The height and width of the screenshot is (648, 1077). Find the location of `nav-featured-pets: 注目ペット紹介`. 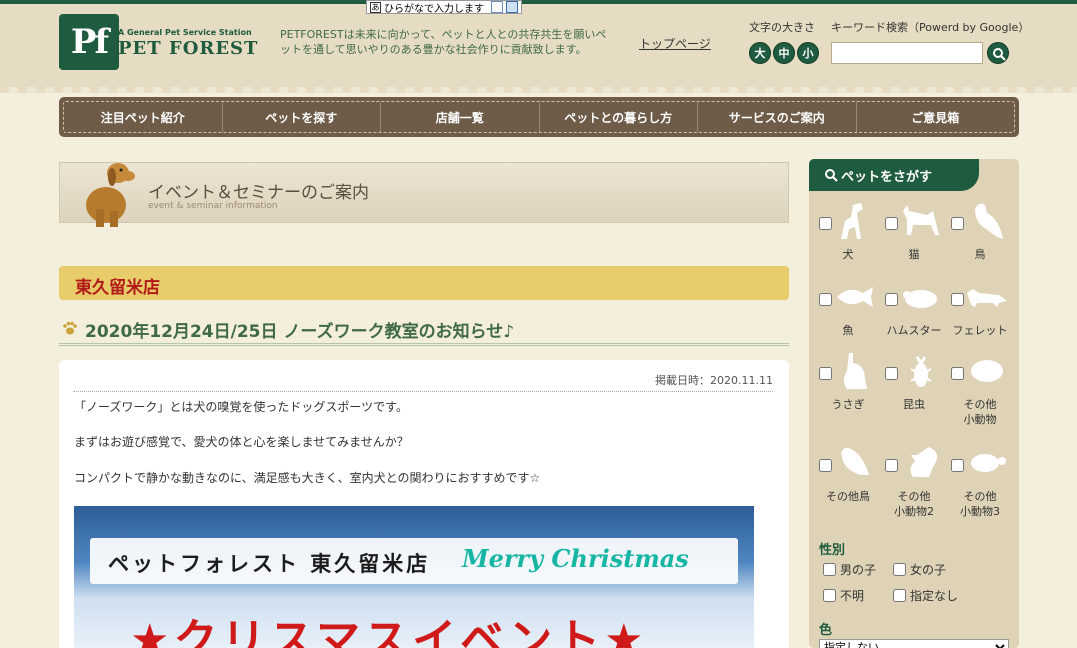

nav-featured-pets: 注目ペット紹介 is located at coordinates (143, 117).